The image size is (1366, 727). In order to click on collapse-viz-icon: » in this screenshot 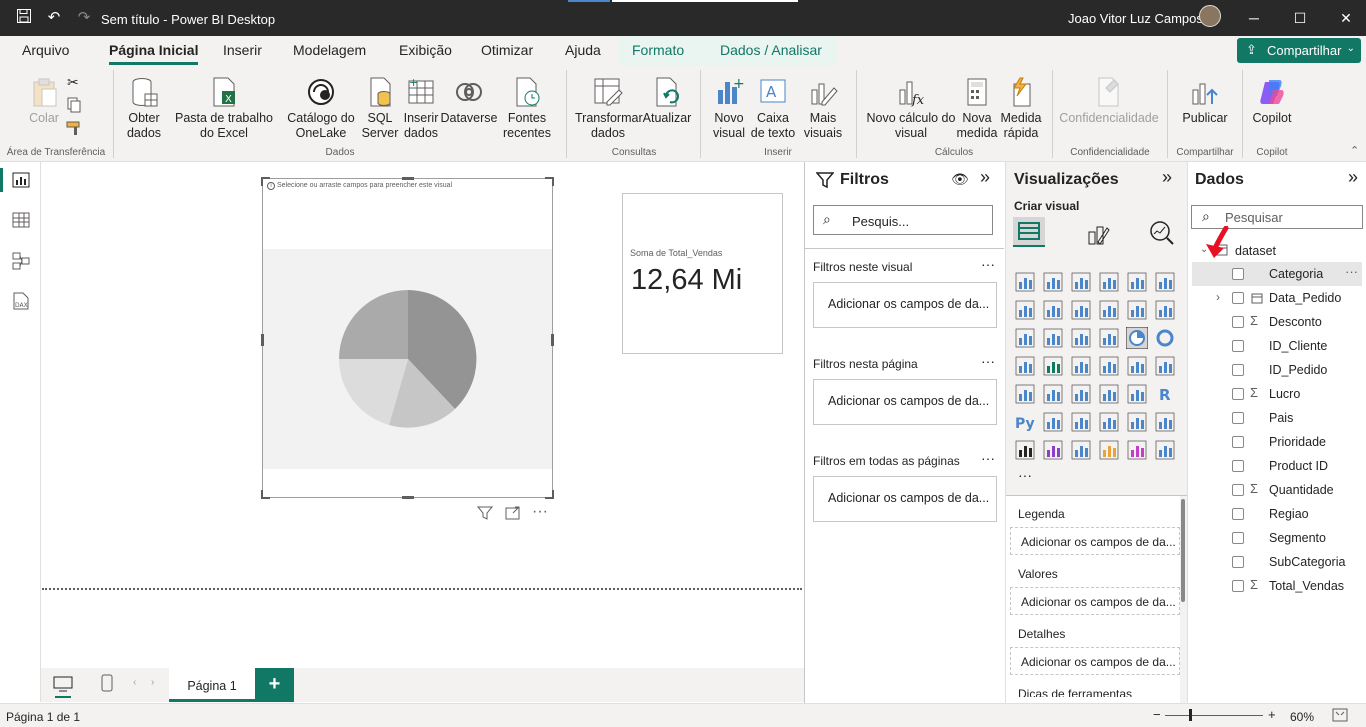, I will do `click(1167, 177)`.